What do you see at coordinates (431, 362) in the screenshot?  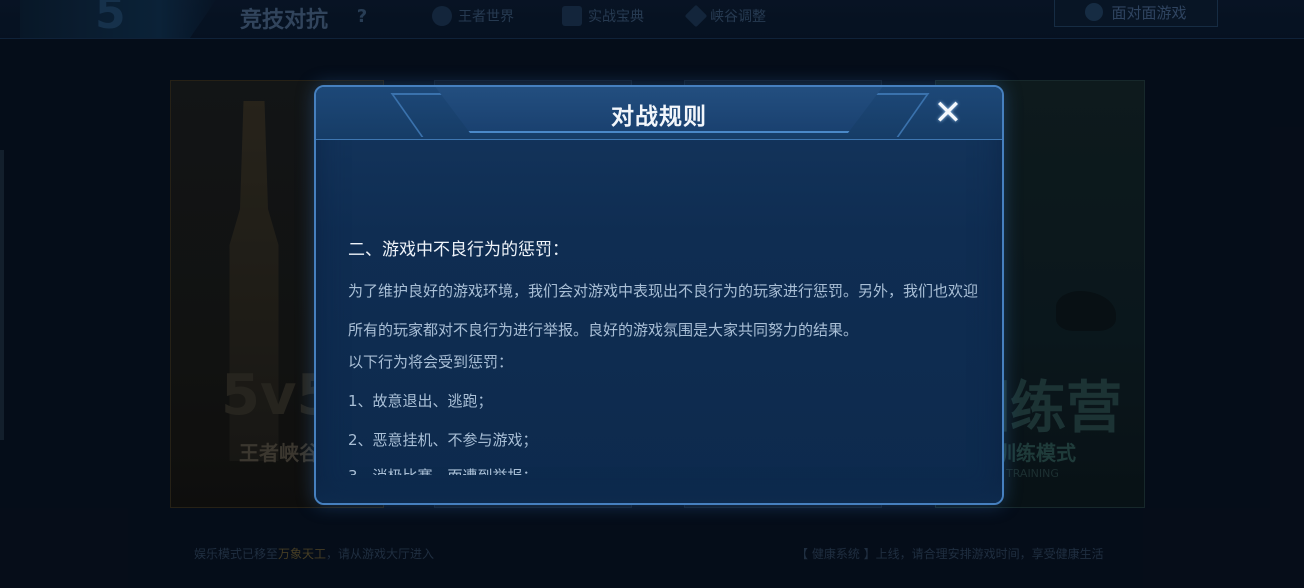 I see `rule-intro: 以下行为将会受到惩罚：` at bounding box center [431, 362].